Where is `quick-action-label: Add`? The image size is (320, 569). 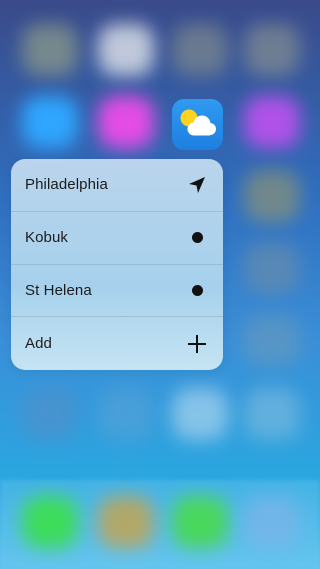
quick-action-label: Add is located at coordinates (38, 344).